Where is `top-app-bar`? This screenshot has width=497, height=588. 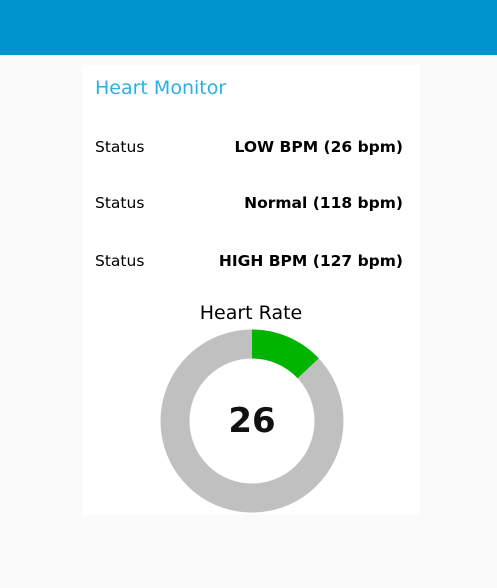
top-app-bar is located at coordinates (248, 27).